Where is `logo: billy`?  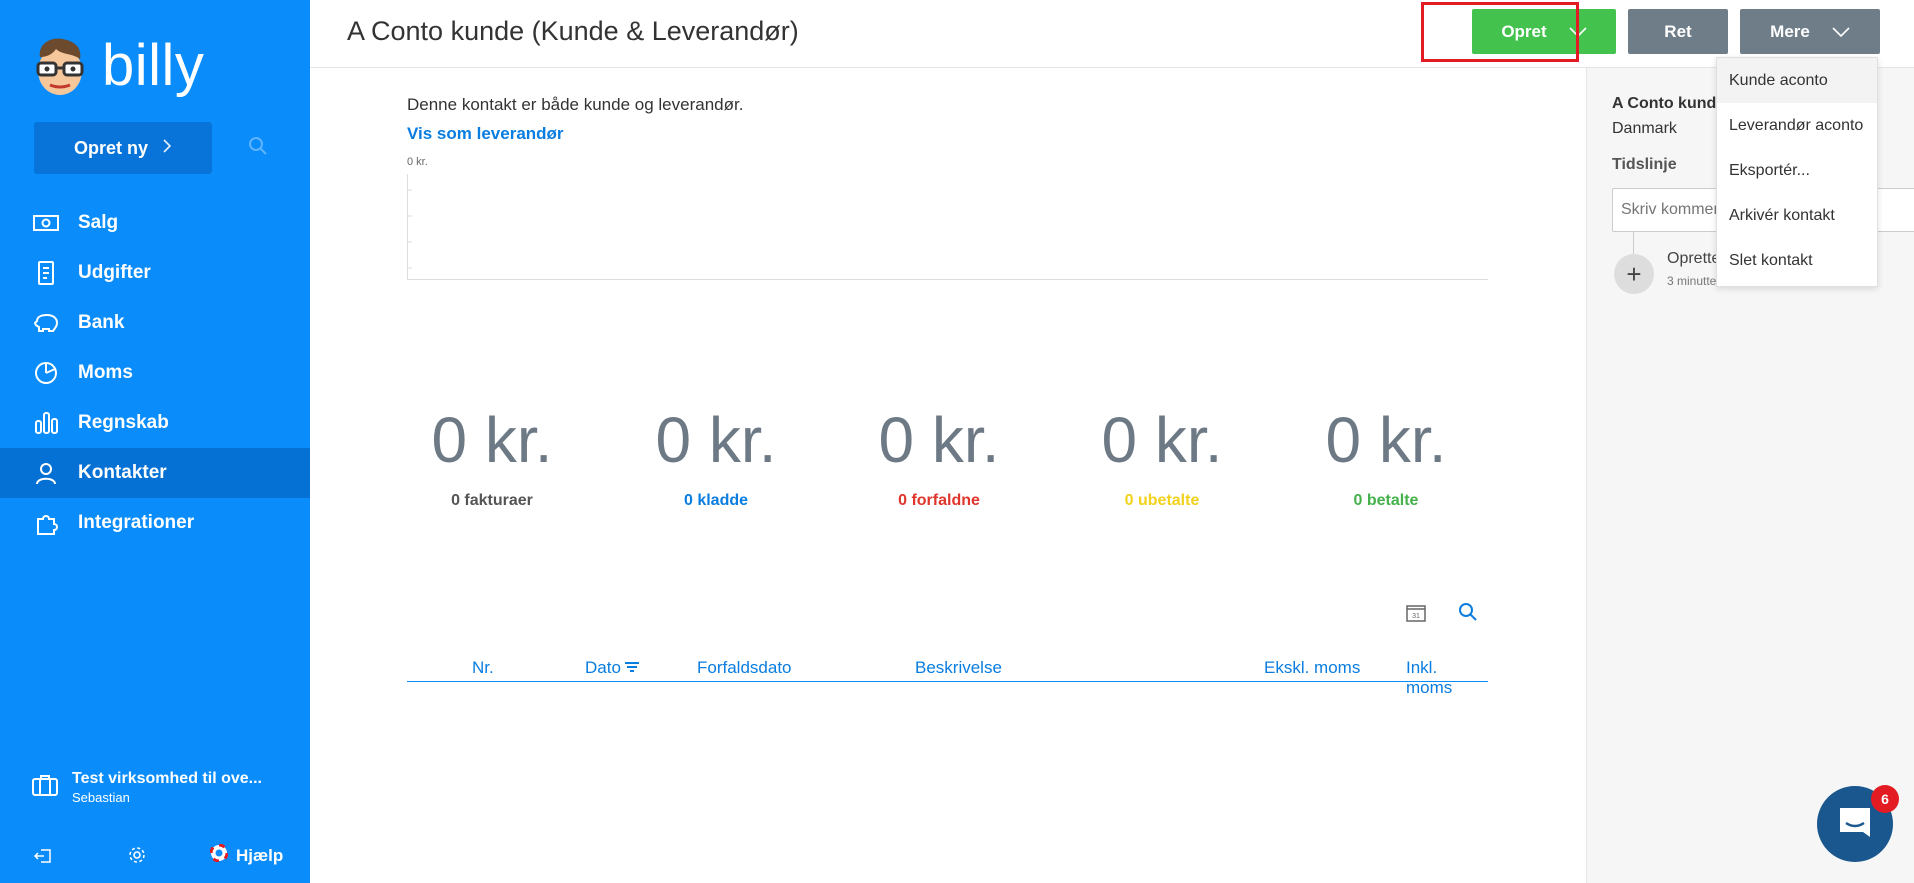 logo: billy is located at coordinates (118, 65).